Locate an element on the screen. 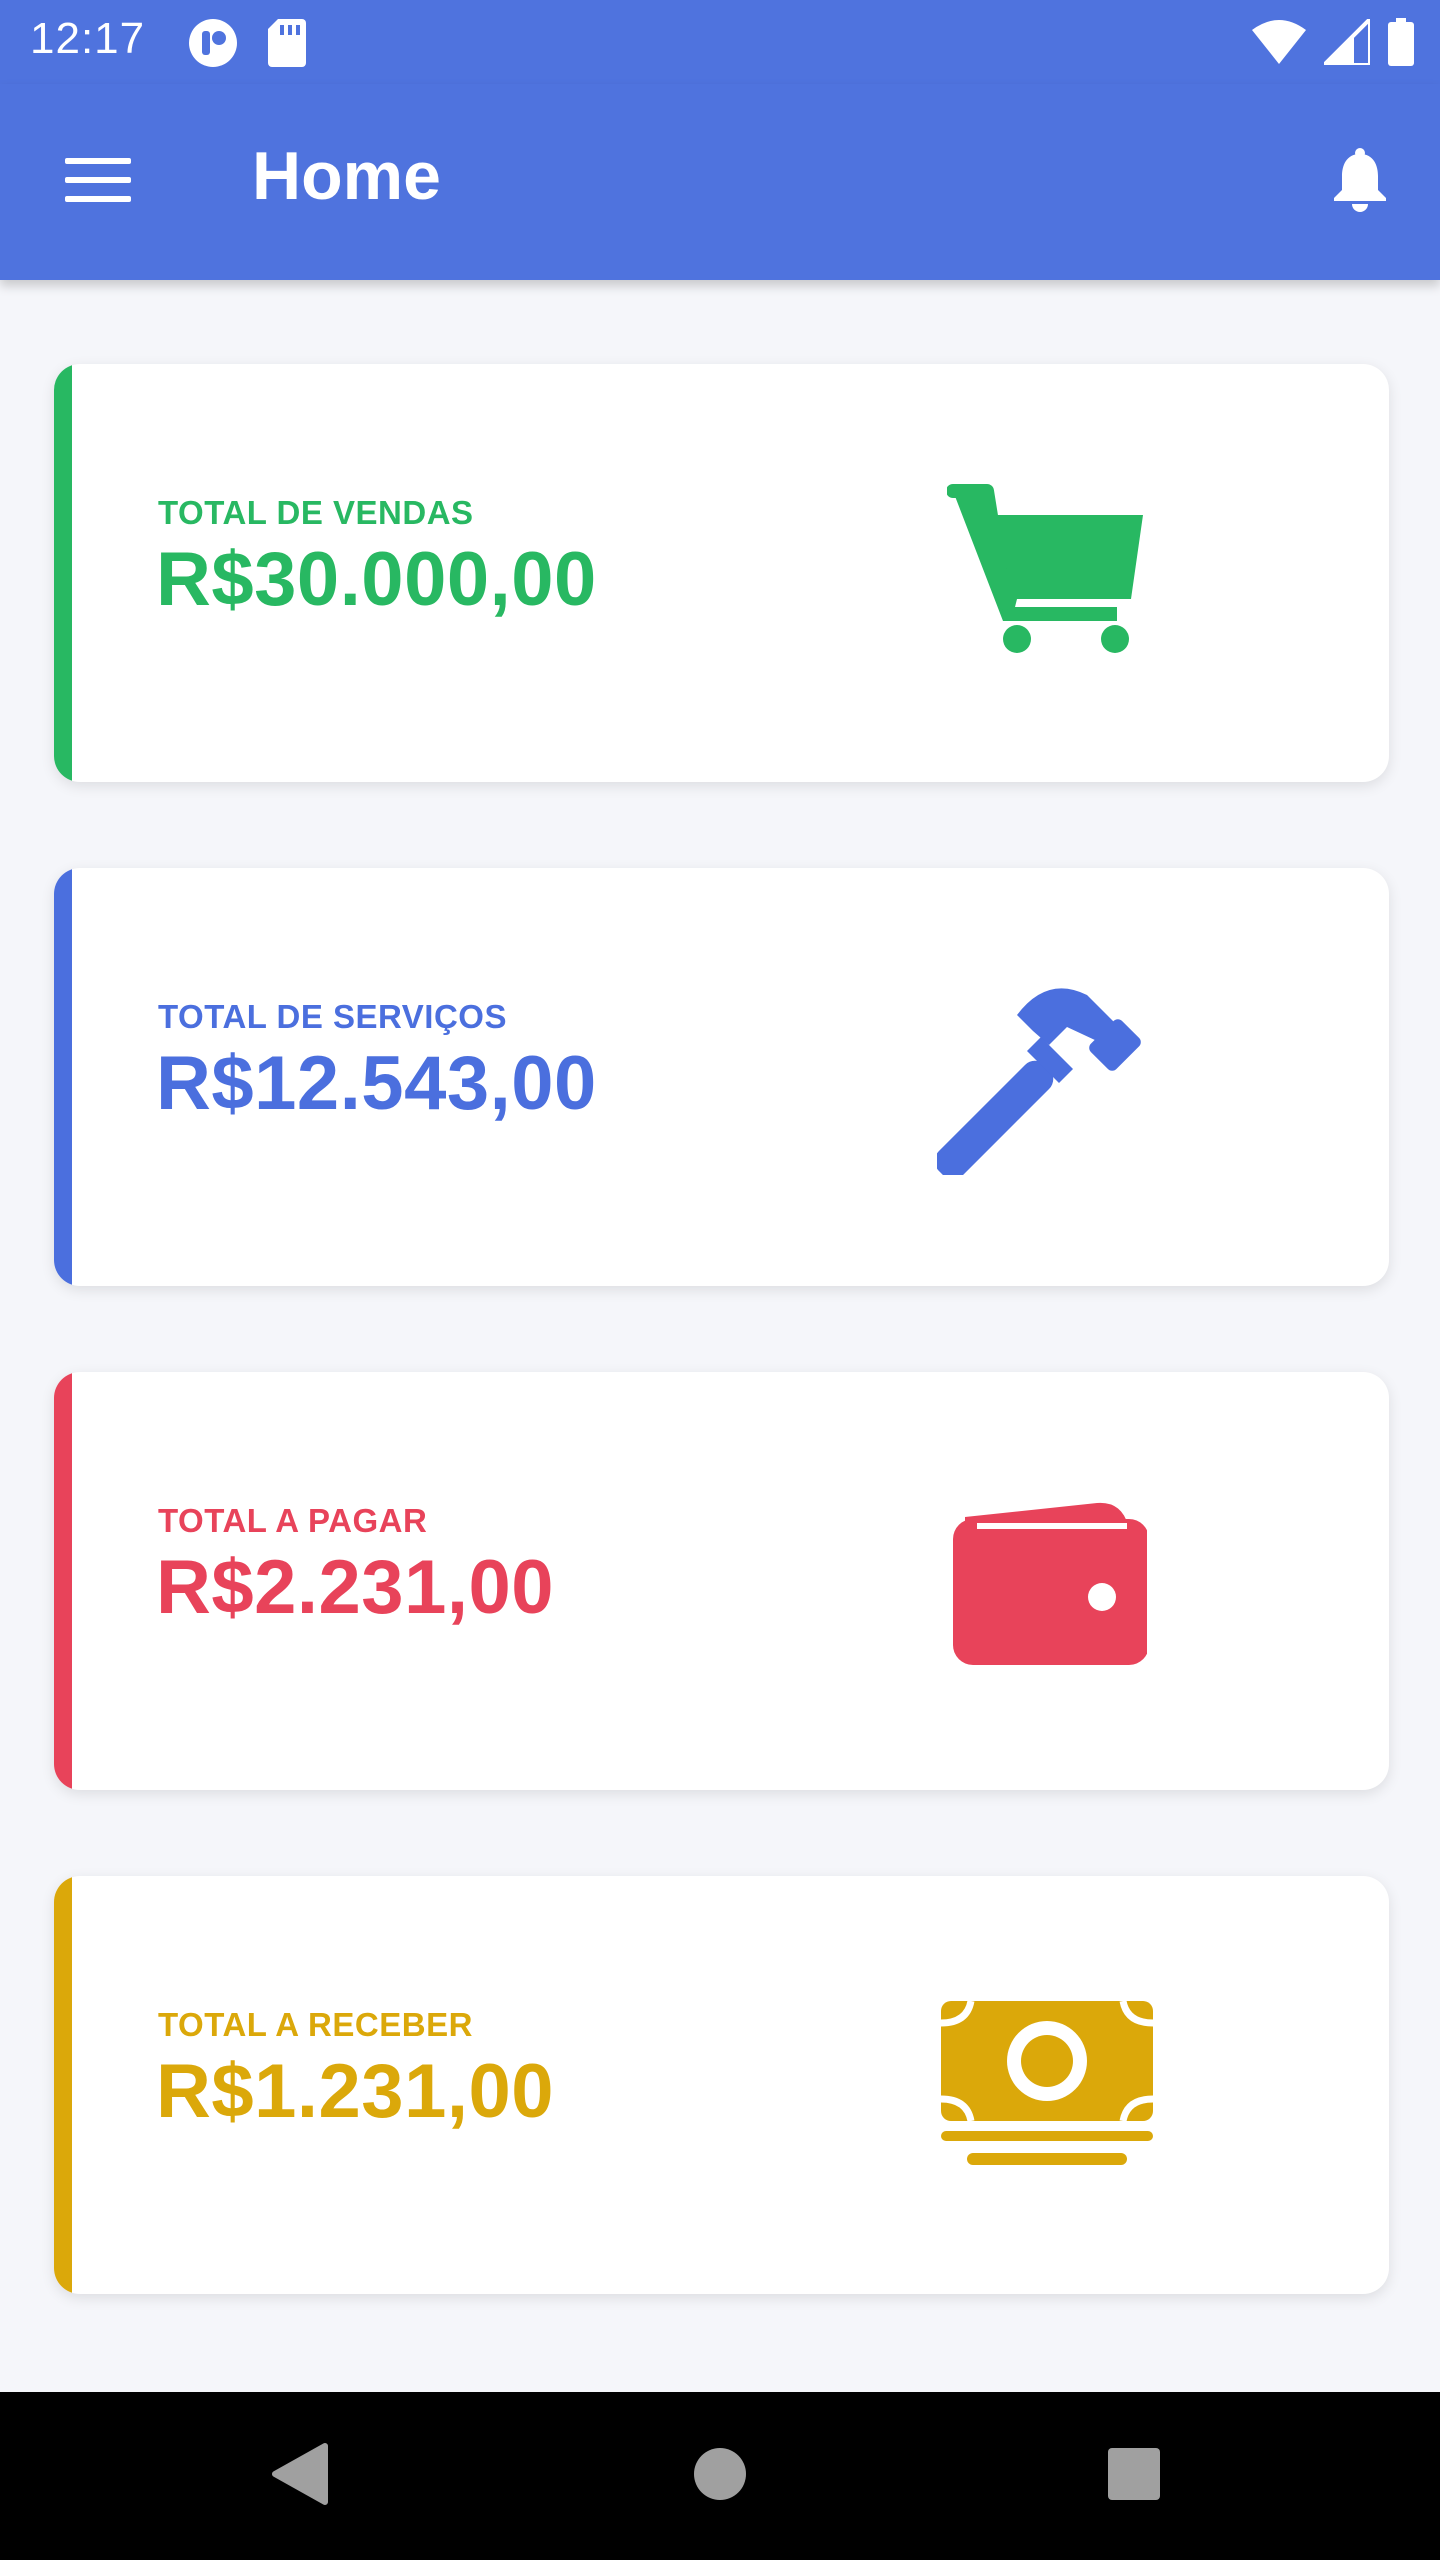 This screenshot has height=2560, width=1440. system-nav-bar is located at coordinates (720, 2476).